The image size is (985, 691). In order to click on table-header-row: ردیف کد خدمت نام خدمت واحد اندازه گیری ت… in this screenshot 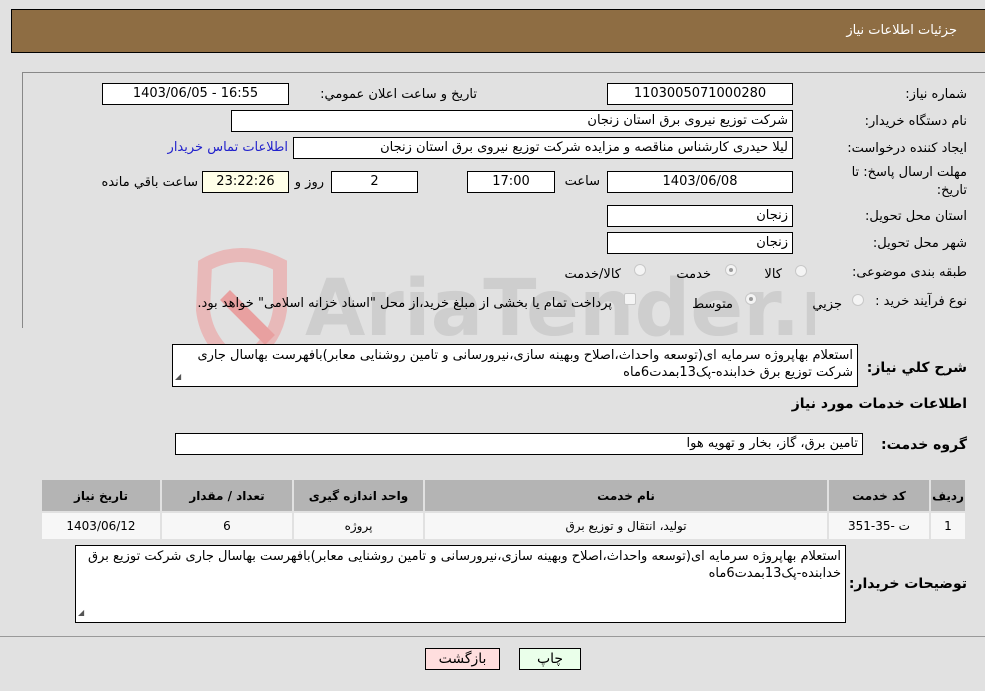, I will do `click(503, 495)`.